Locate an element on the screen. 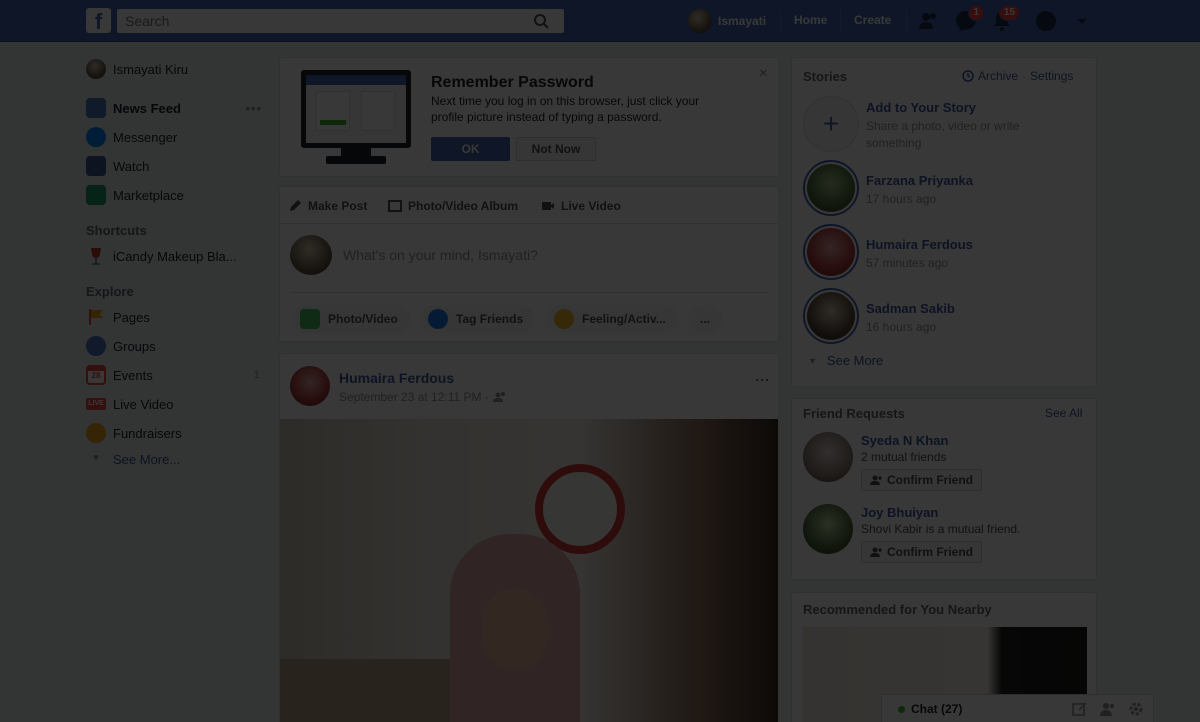 This screenshot has height=722, width=1200. not-now-button: Not Now is located at coordinates (556, 149).